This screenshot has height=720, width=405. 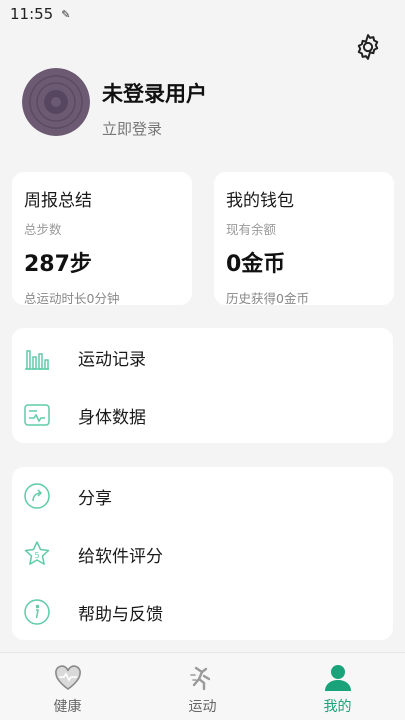 What do you see at coordinates (256, 264) in the screenshot?
I see `balance-value: 0金币` at bounding box center [256, 264].